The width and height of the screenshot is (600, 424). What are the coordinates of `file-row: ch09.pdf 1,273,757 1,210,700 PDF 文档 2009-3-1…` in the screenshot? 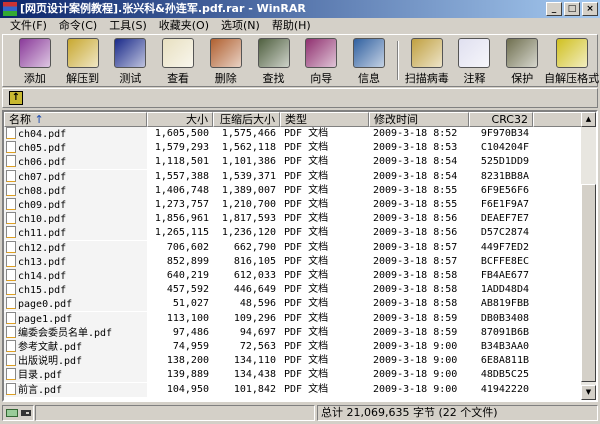 It's located at (268, 205).